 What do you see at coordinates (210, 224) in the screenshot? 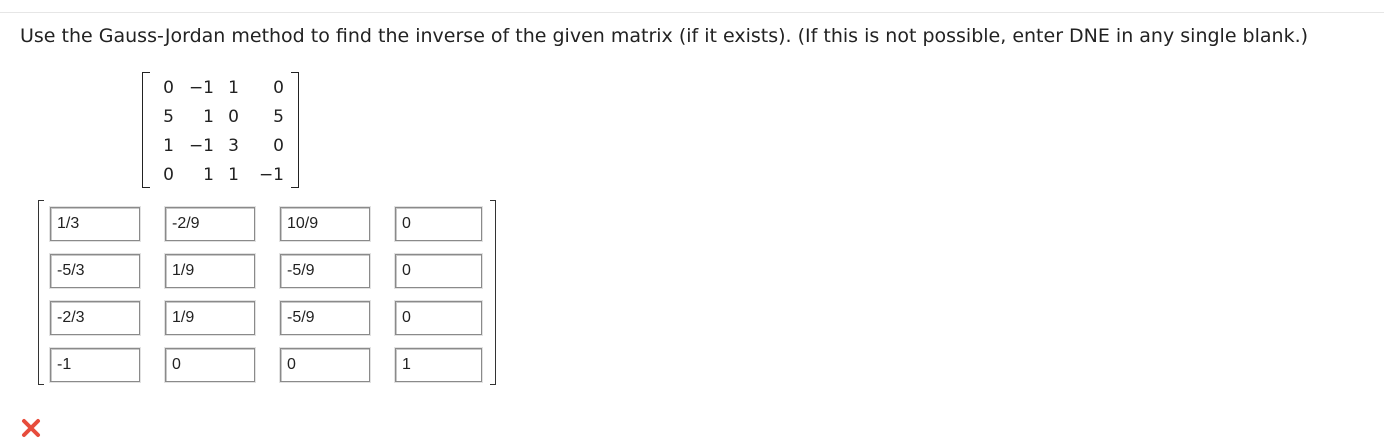
I see `answer-input-r1c2` at bounding box center [210, 224].